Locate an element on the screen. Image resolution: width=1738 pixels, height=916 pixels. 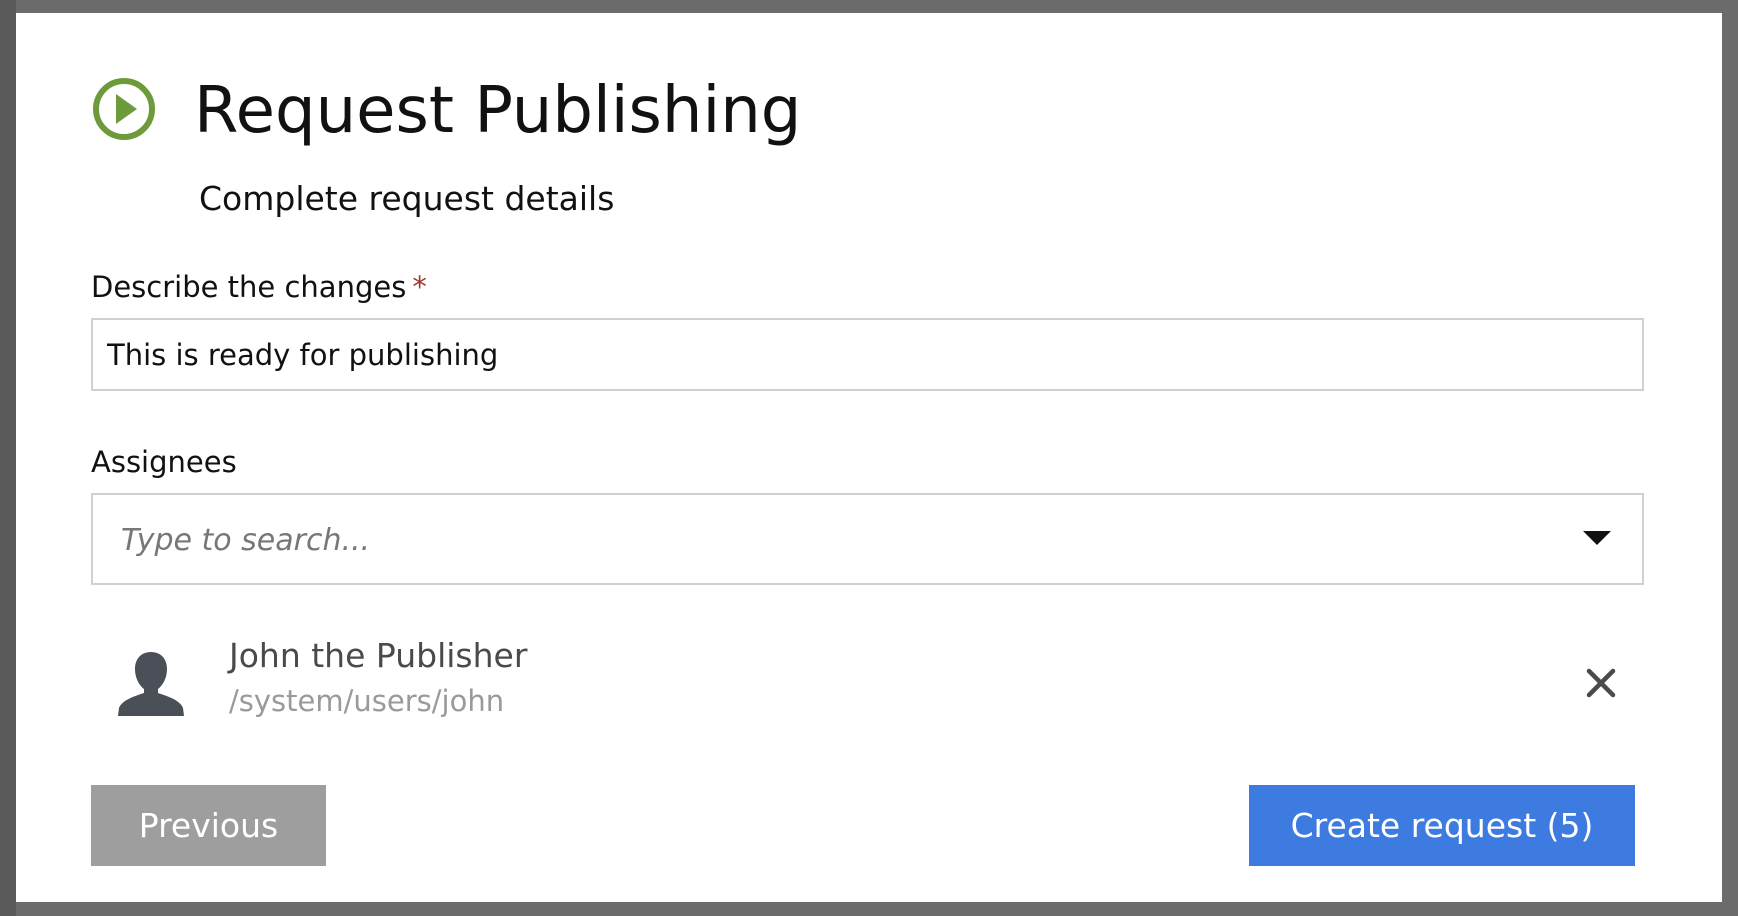
close-icon is located at coordinates (1601, 683).